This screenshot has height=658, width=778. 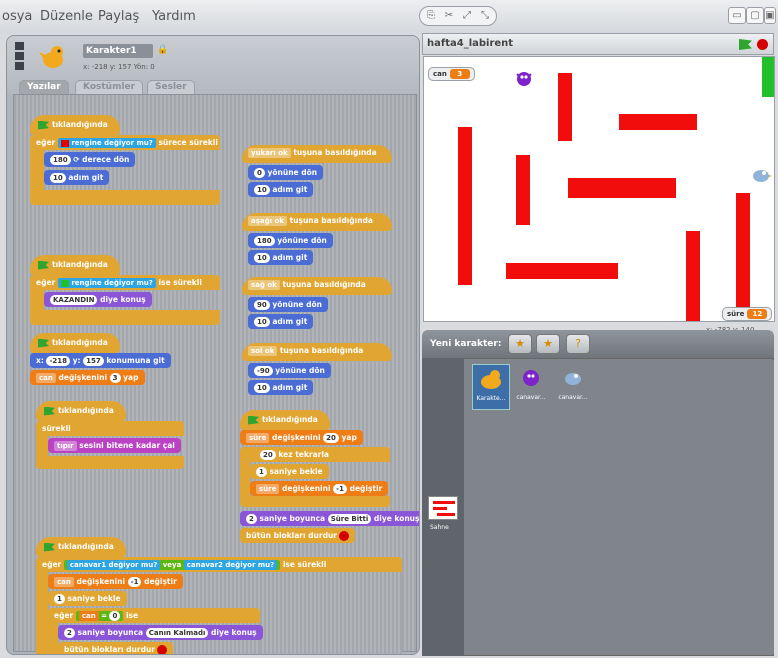 I want to click on rotation-style-buttons, so click(x=20, y=57).